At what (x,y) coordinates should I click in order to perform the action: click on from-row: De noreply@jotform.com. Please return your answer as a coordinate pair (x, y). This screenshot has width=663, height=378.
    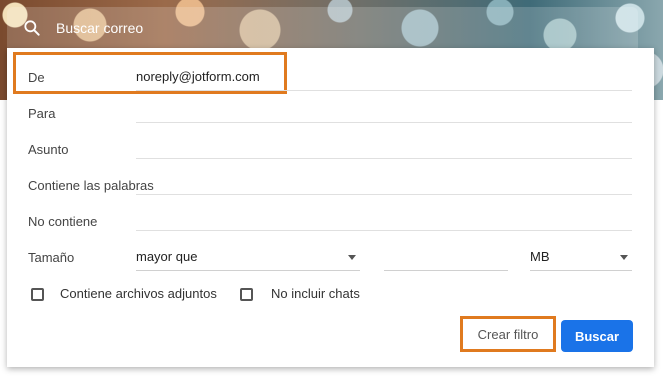
    Looking at the image, I should click on (330, 78).